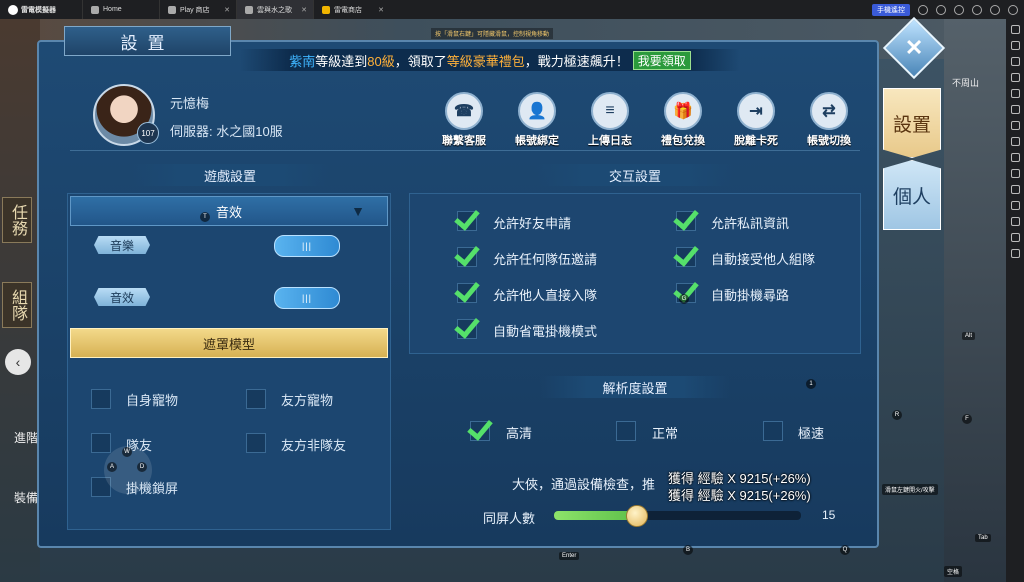 This screenshot has width=1024, height=582. Describe the element at coordinates (1015, 253) in the screenshot. I see `more-icon` at that location.